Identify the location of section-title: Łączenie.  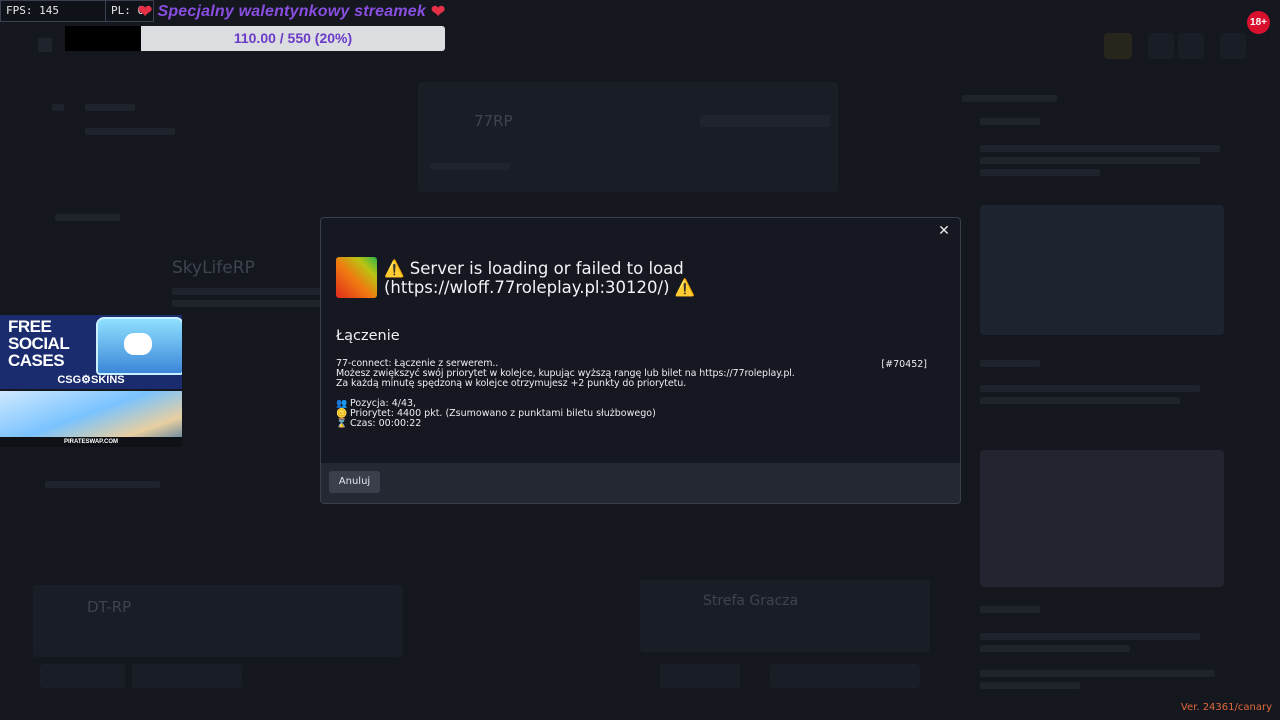
(368, 336).